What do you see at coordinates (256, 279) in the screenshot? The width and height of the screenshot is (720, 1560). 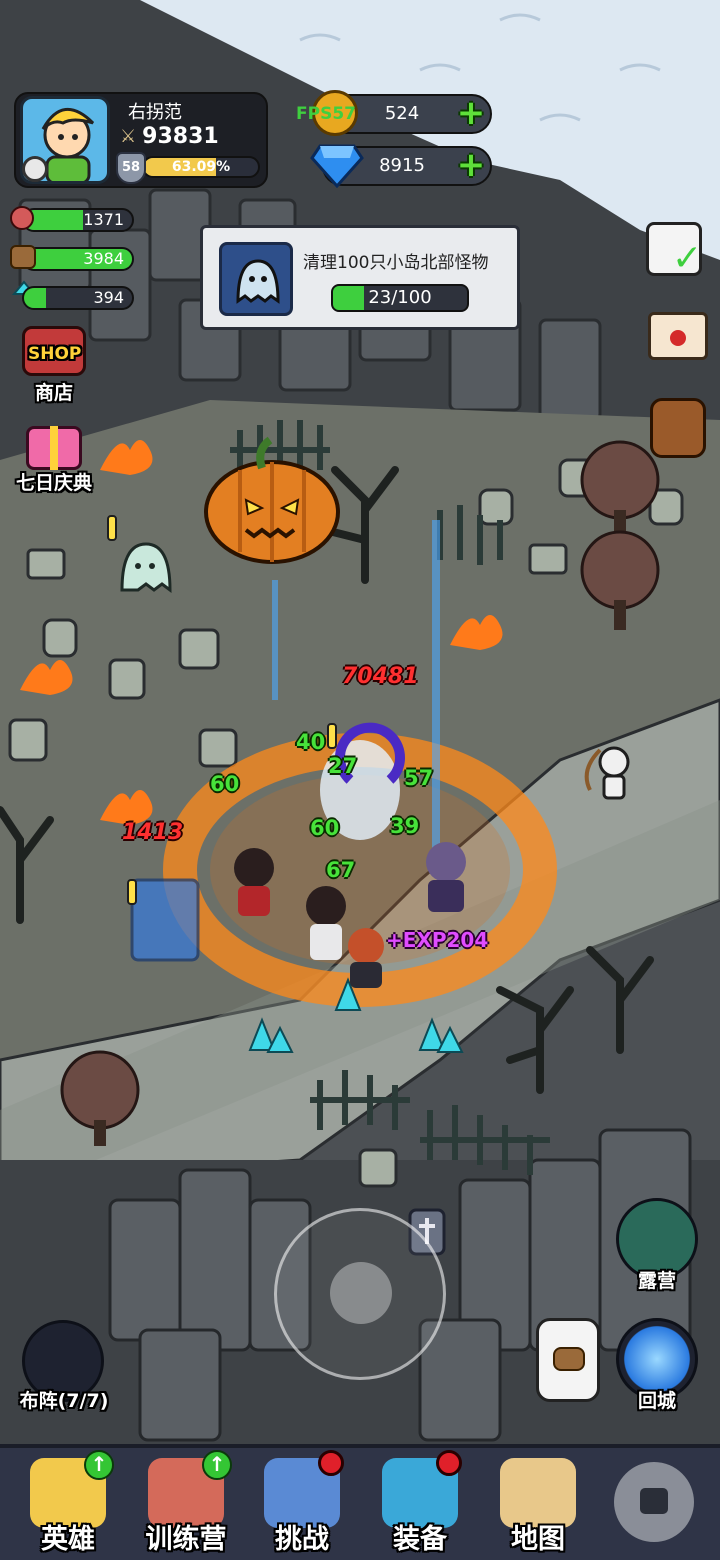 I see `ghost-quest-icon` at bounding box center [256, 279].